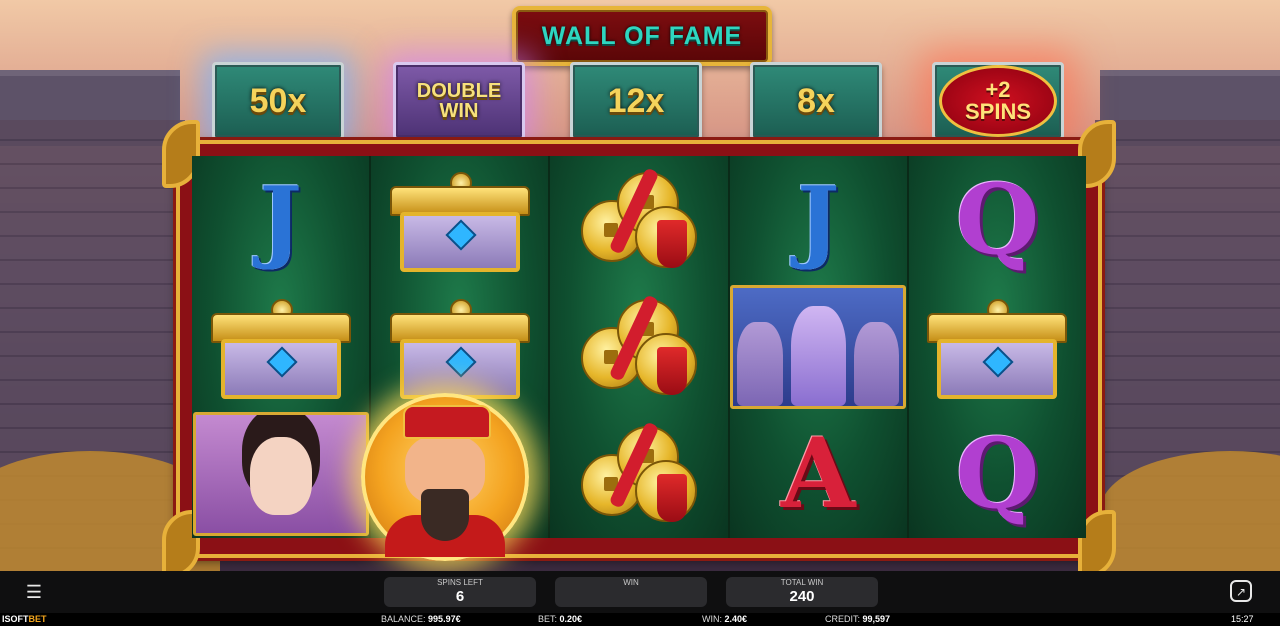  I want to click on multiplier-label: 8x, so click(816, 100).